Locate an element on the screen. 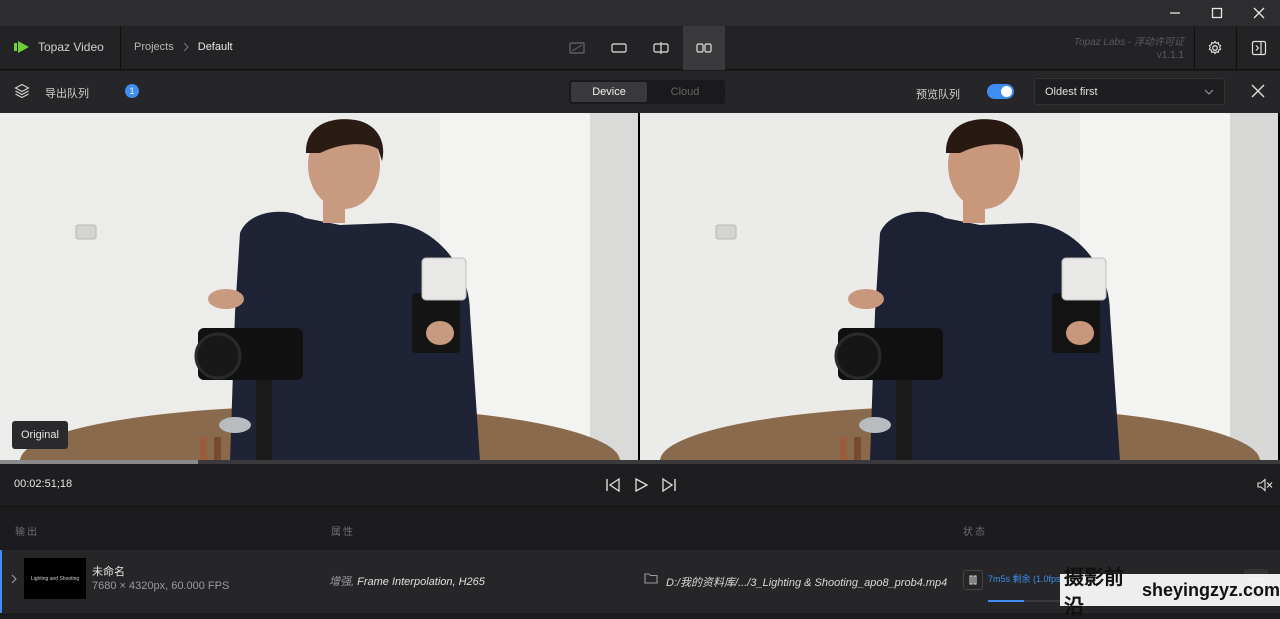  next-frame-button is located at coordinates (669, 485).